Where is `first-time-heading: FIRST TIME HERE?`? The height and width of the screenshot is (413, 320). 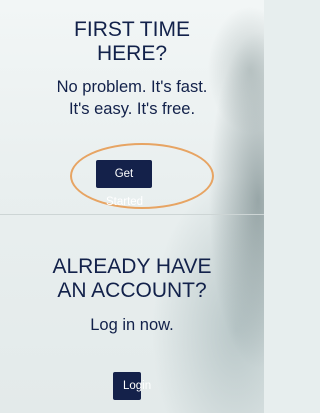 first-time-heading: FIRST TIME HERE? is located at coordinates (132, 42).